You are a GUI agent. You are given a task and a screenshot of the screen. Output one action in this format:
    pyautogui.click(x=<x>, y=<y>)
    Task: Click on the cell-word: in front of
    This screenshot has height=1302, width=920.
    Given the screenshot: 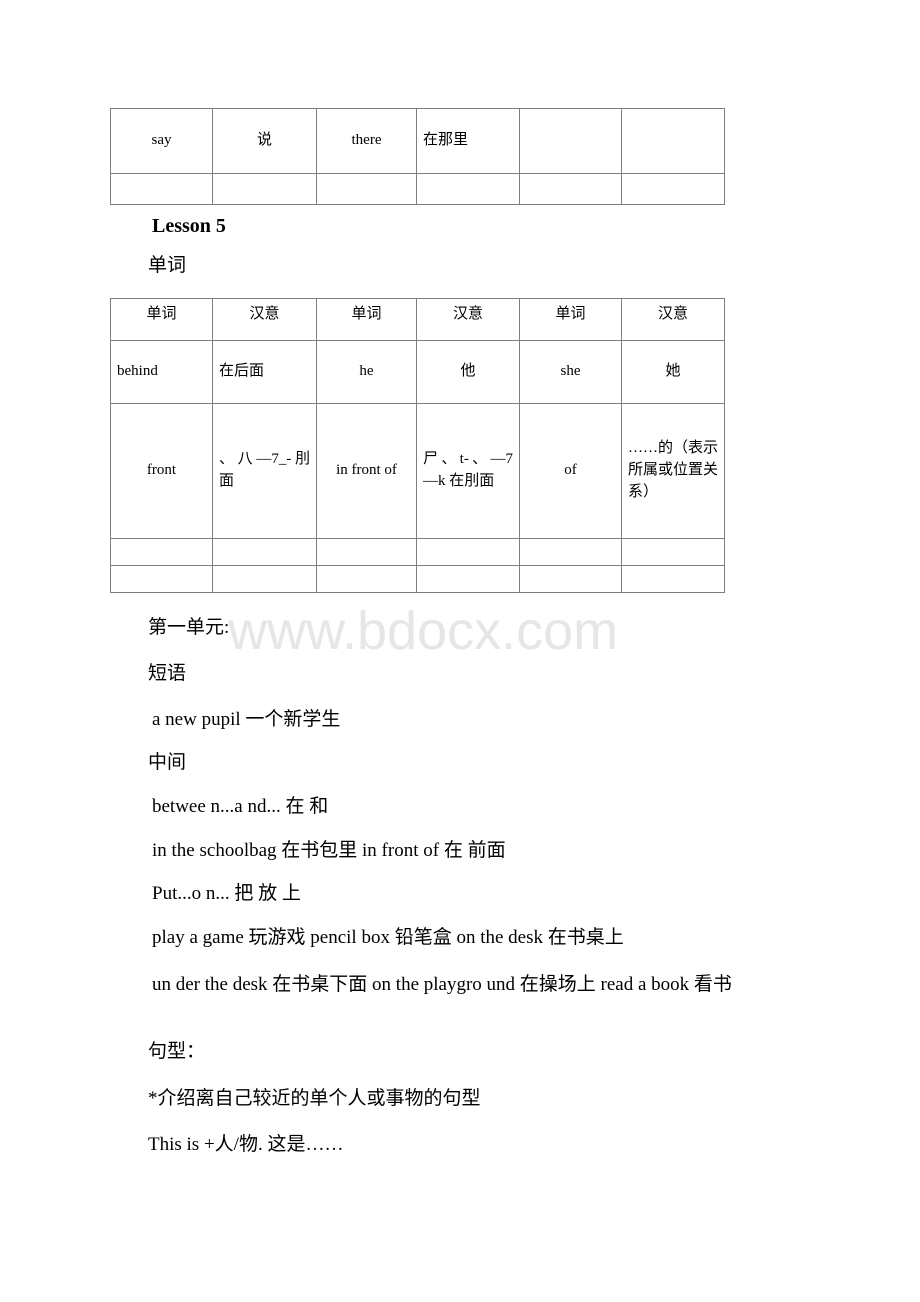 What is the action you would take?
    pyautogui.click(x=366, y=471)
    